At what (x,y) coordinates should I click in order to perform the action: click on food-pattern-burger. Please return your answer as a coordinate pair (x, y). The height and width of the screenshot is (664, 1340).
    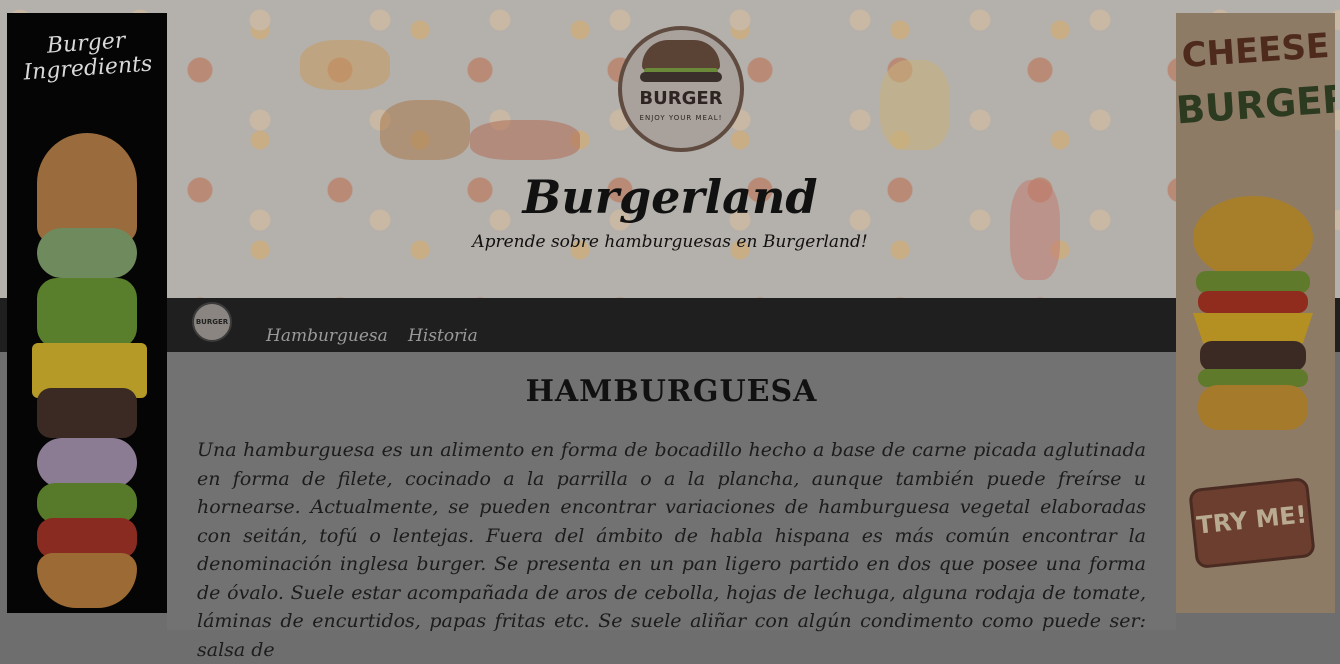
    Looking at the image, I should click on (425, 130).